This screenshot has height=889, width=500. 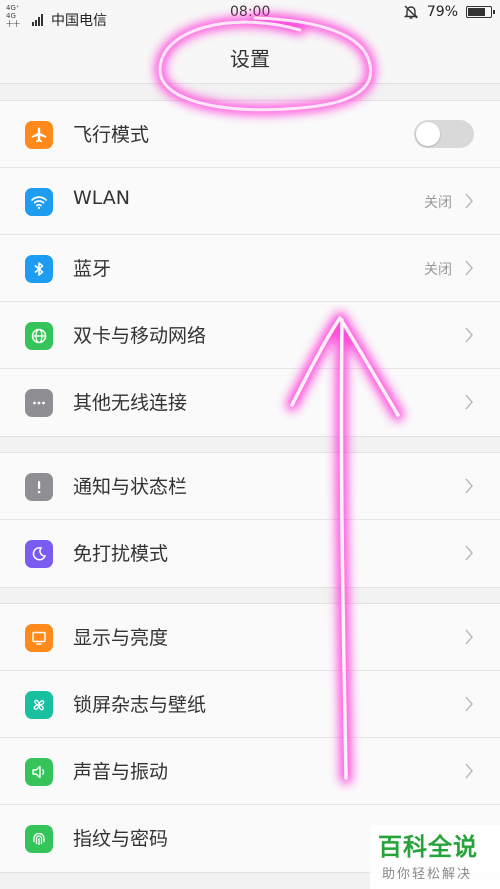 I want to click on bluetooth-icon, so click(x=39, y=269).